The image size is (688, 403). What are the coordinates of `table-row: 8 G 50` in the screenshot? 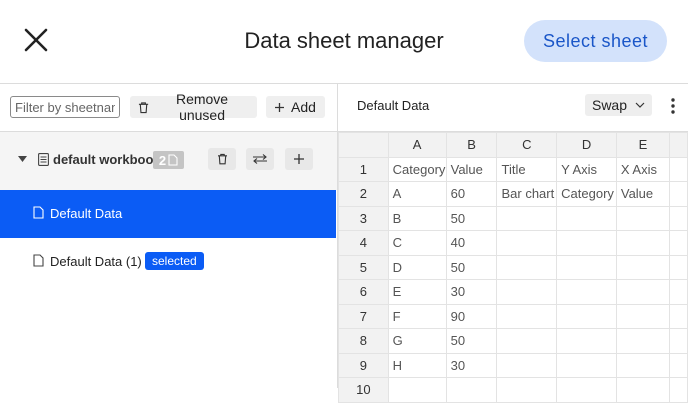 It's located at (513, 341).